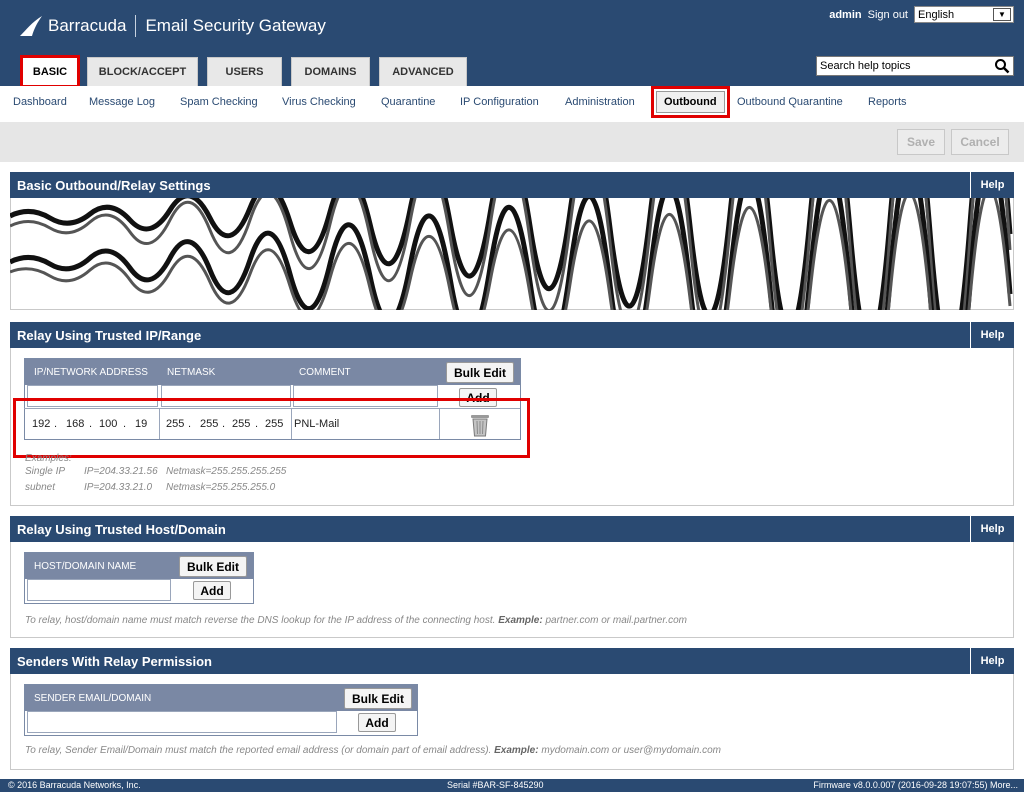  What do you see at coordinates (600, 102) in the screenshot?
I see `subnav-administration: Administration` at bounding box center [600, 102].